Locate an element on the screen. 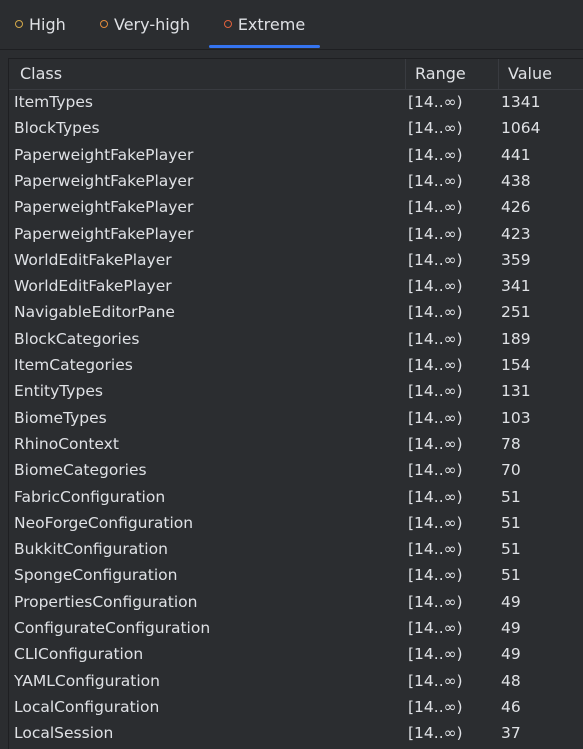 Image resolution: width=583 pixels, height=749 pixels. table-row: WorldEditFakePlayer [14..∞) 341 is located at coordinates (296, 286).